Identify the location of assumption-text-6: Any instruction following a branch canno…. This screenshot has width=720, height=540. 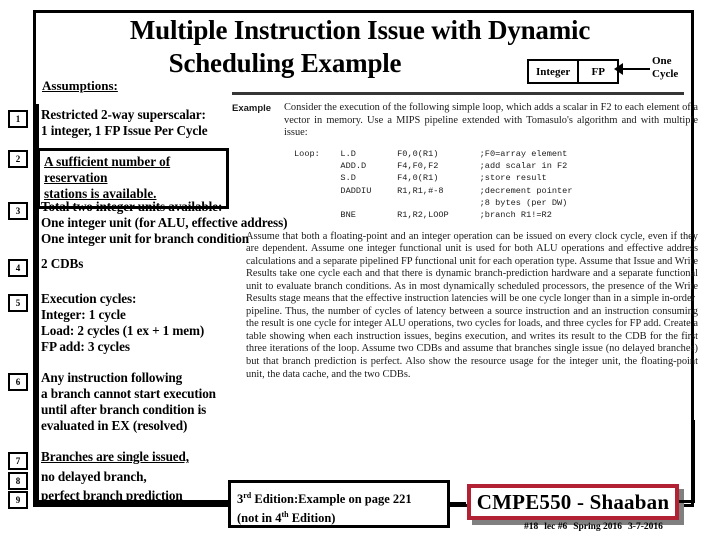
(128, 401).